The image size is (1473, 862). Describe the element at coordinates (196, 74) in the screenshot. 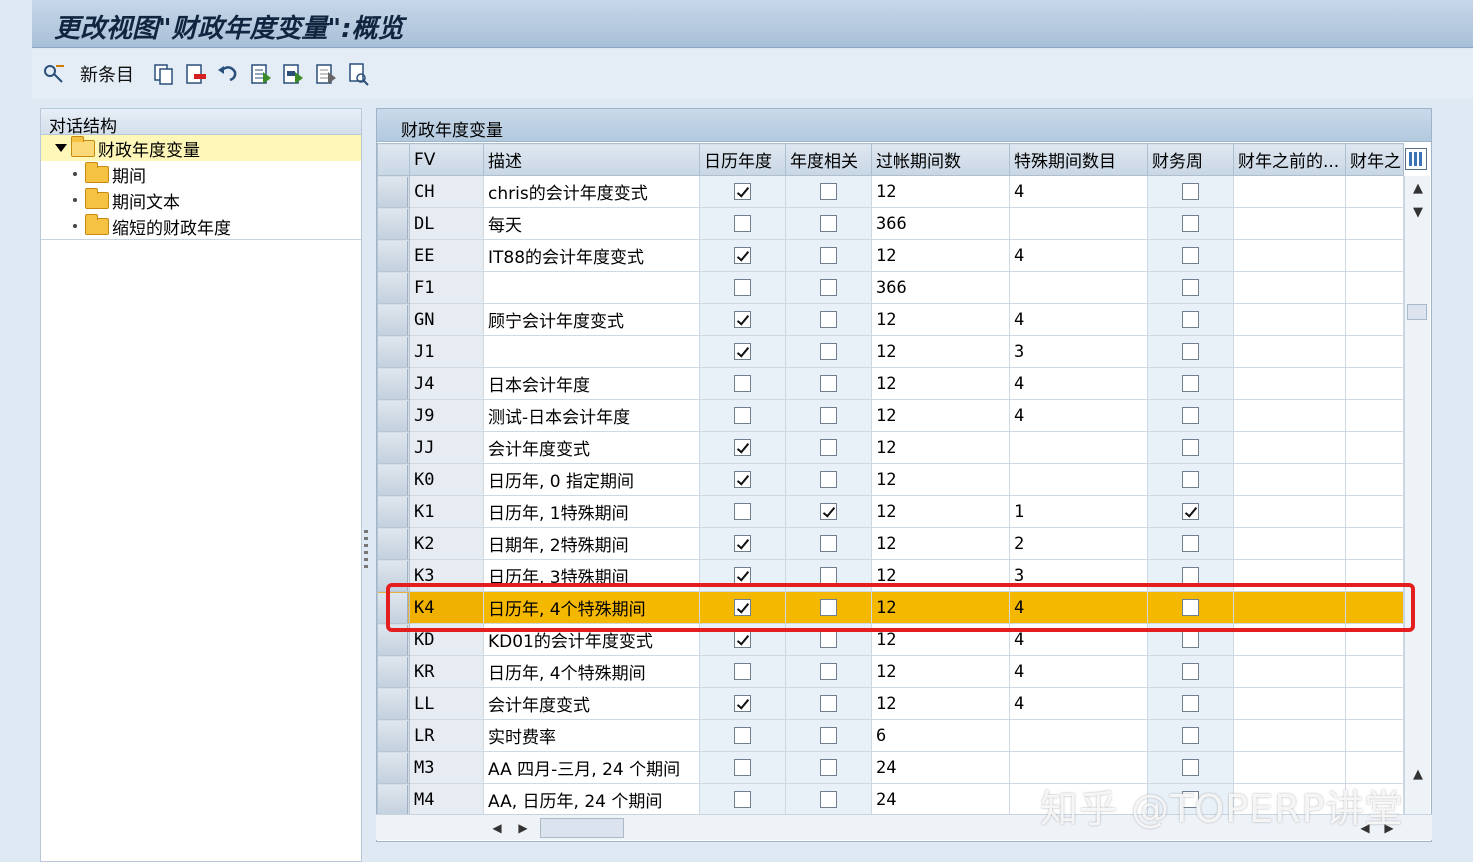

I see `delete-button` at that location.